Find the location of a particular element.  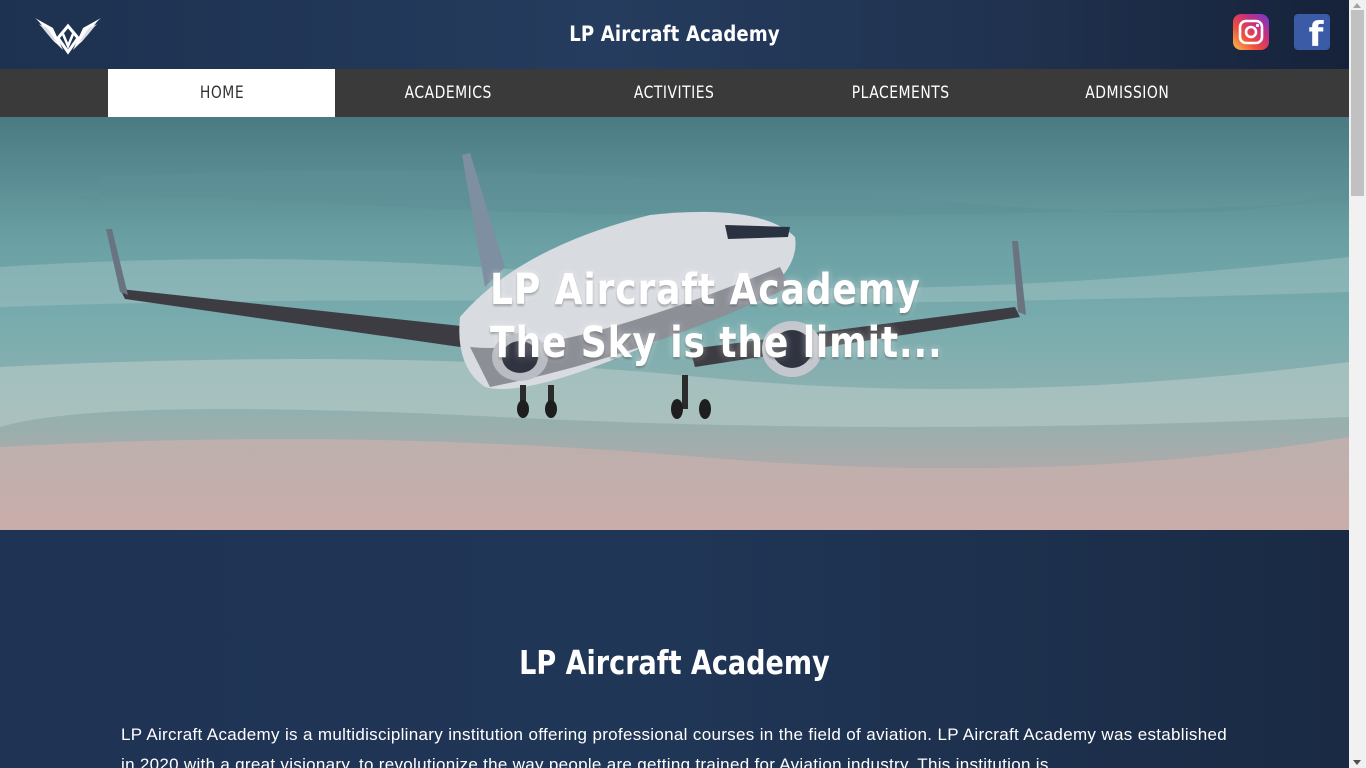

nav-item-label: ADMISSION is located at coordinates (1127, 93).